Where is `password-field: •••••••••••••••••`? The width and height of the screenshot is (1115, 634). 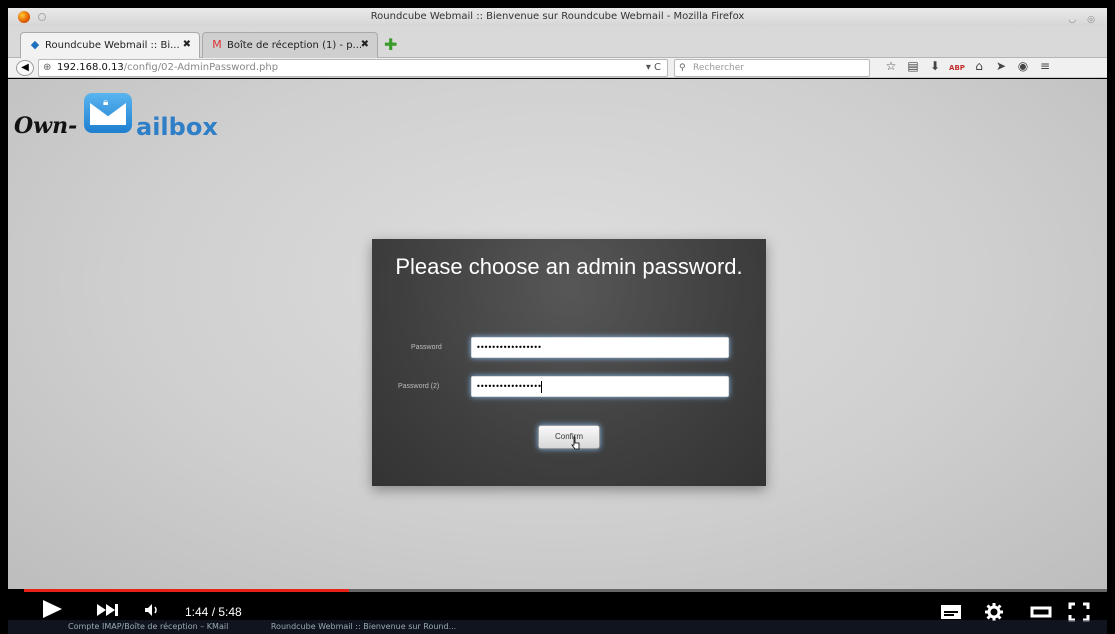 password-field: ••••••••••••••••• is located at coordinates (600, 347).